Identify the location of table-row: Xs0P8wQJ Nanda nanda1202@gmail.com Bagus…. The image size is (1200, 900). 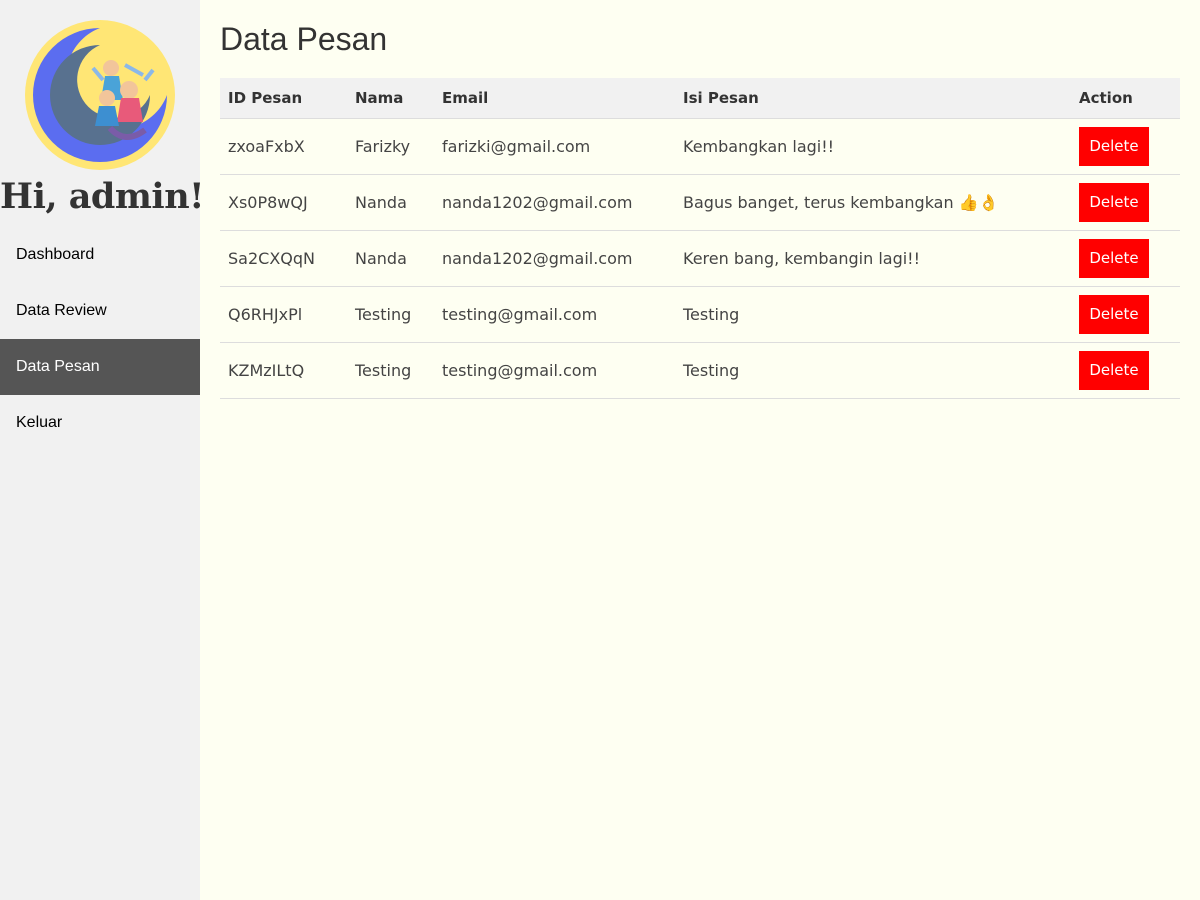
(700, 202).